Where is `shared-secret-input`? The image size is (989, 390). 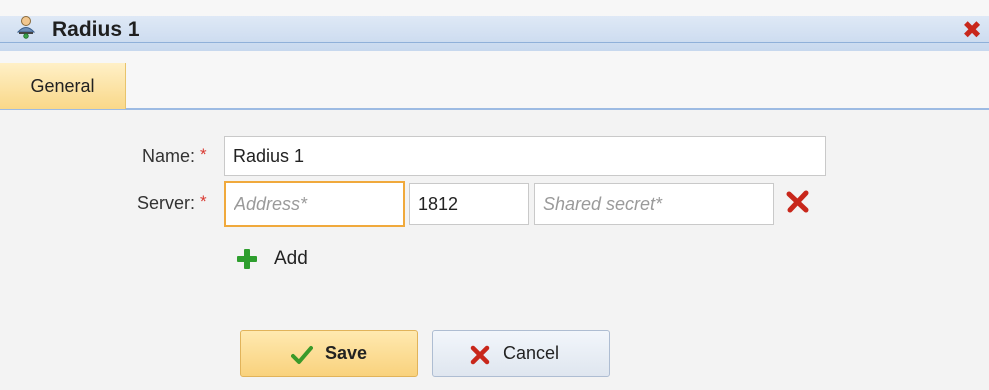
shared-secret-input is located at coordinates (654, 204).